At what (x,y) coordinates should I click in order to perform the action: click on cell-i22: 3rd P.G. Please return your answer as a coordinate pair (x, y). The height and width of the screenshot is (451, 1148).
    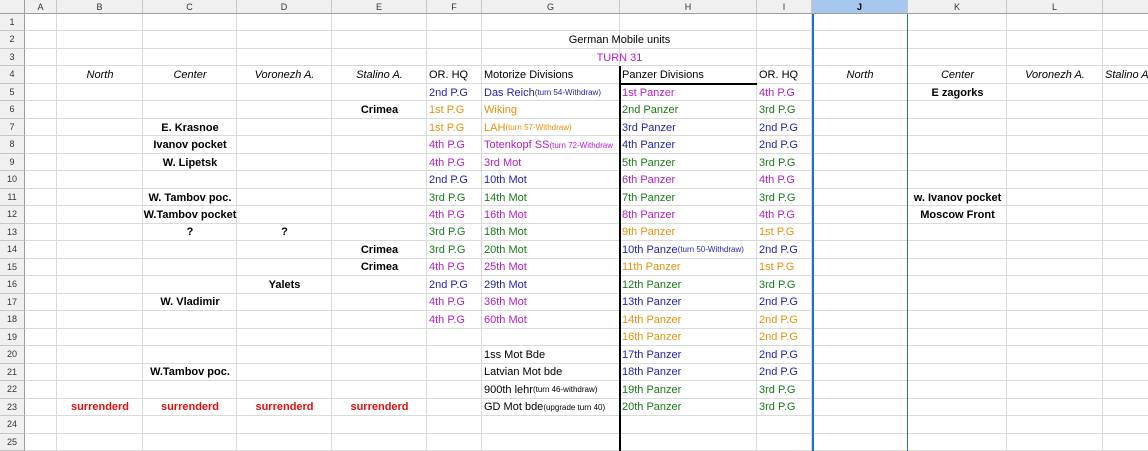
    Looking at the image, I should click on (784, 389).